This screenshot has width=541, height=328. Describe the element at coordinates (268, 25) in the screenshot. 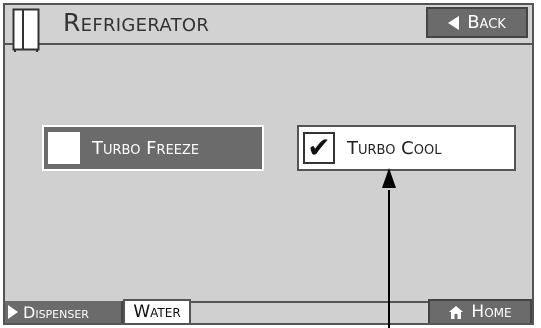

I see `header-bar: Refrigerator Back` at that location.